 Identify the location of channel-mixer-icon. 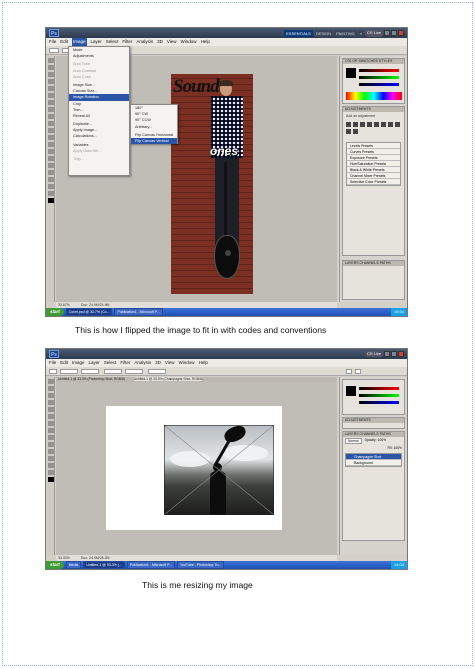
(355, 131).